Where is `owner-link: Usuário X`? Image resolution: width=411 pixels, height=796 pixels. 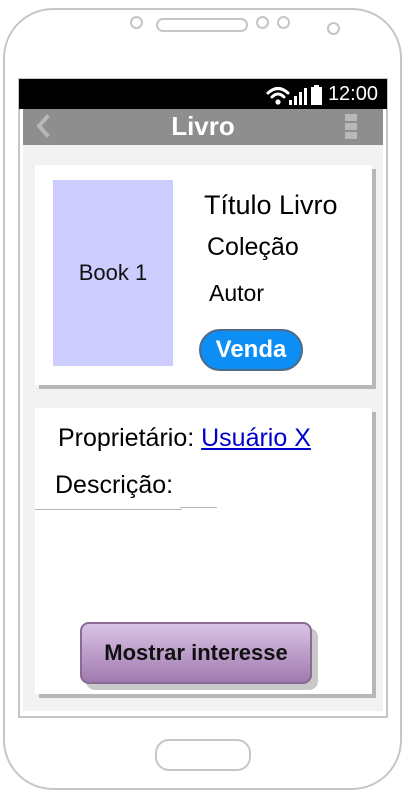 owner-link: Usuário X is located at coordinates (256, 438).